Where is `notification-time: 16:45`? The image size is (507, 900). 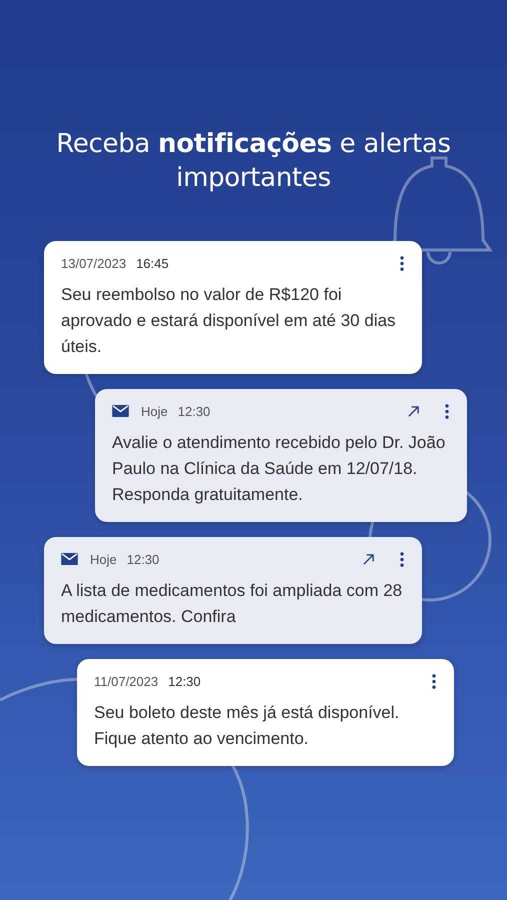 notification-time: 16:45 is located at coordinates (152, 263).